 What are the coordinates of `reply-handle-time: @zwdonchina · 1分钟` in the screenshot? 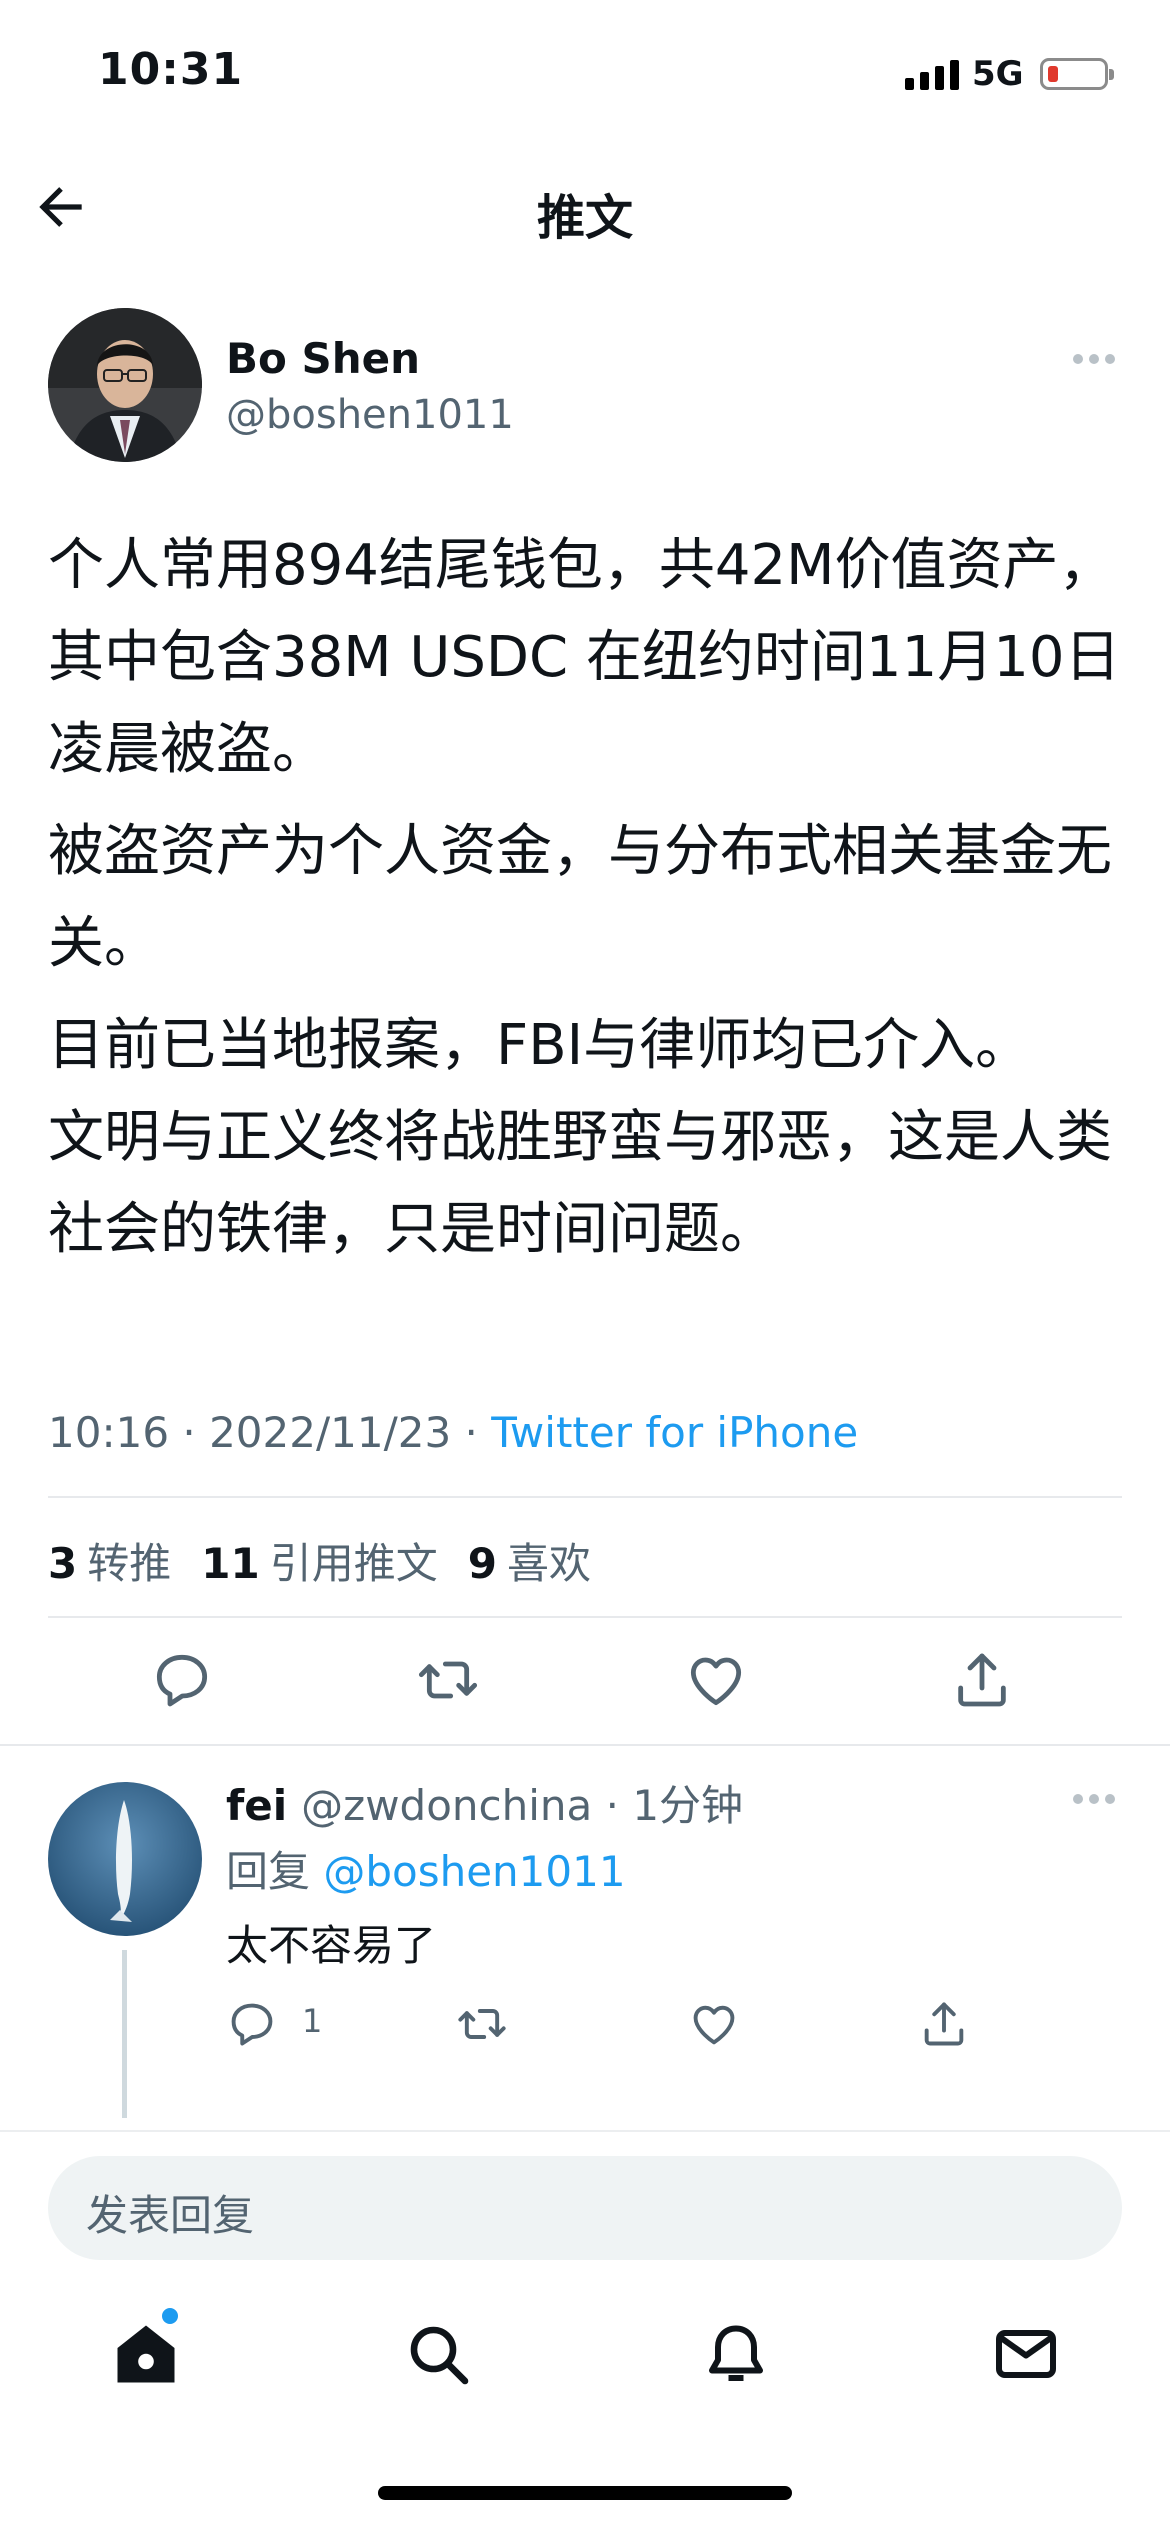 It's located at (522, 1805).